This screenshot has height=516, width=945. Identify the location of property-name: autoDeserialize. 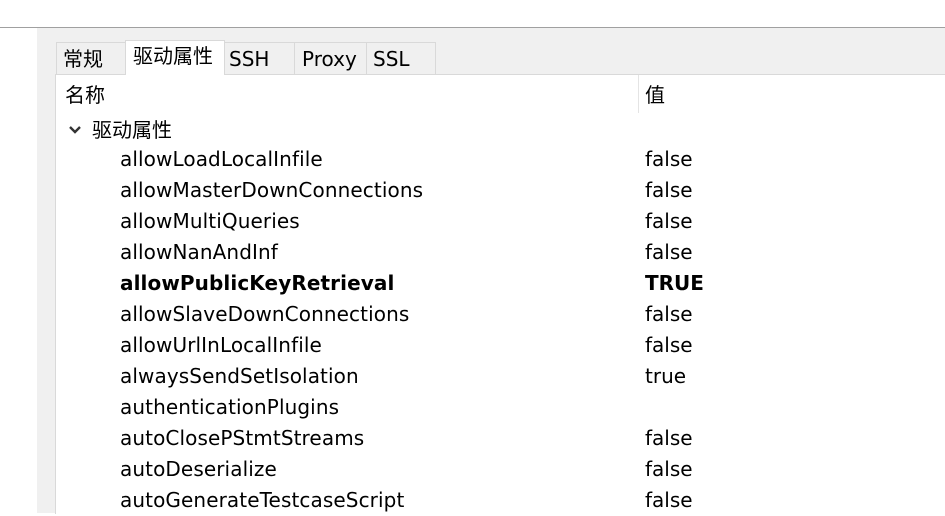
(198, 469).